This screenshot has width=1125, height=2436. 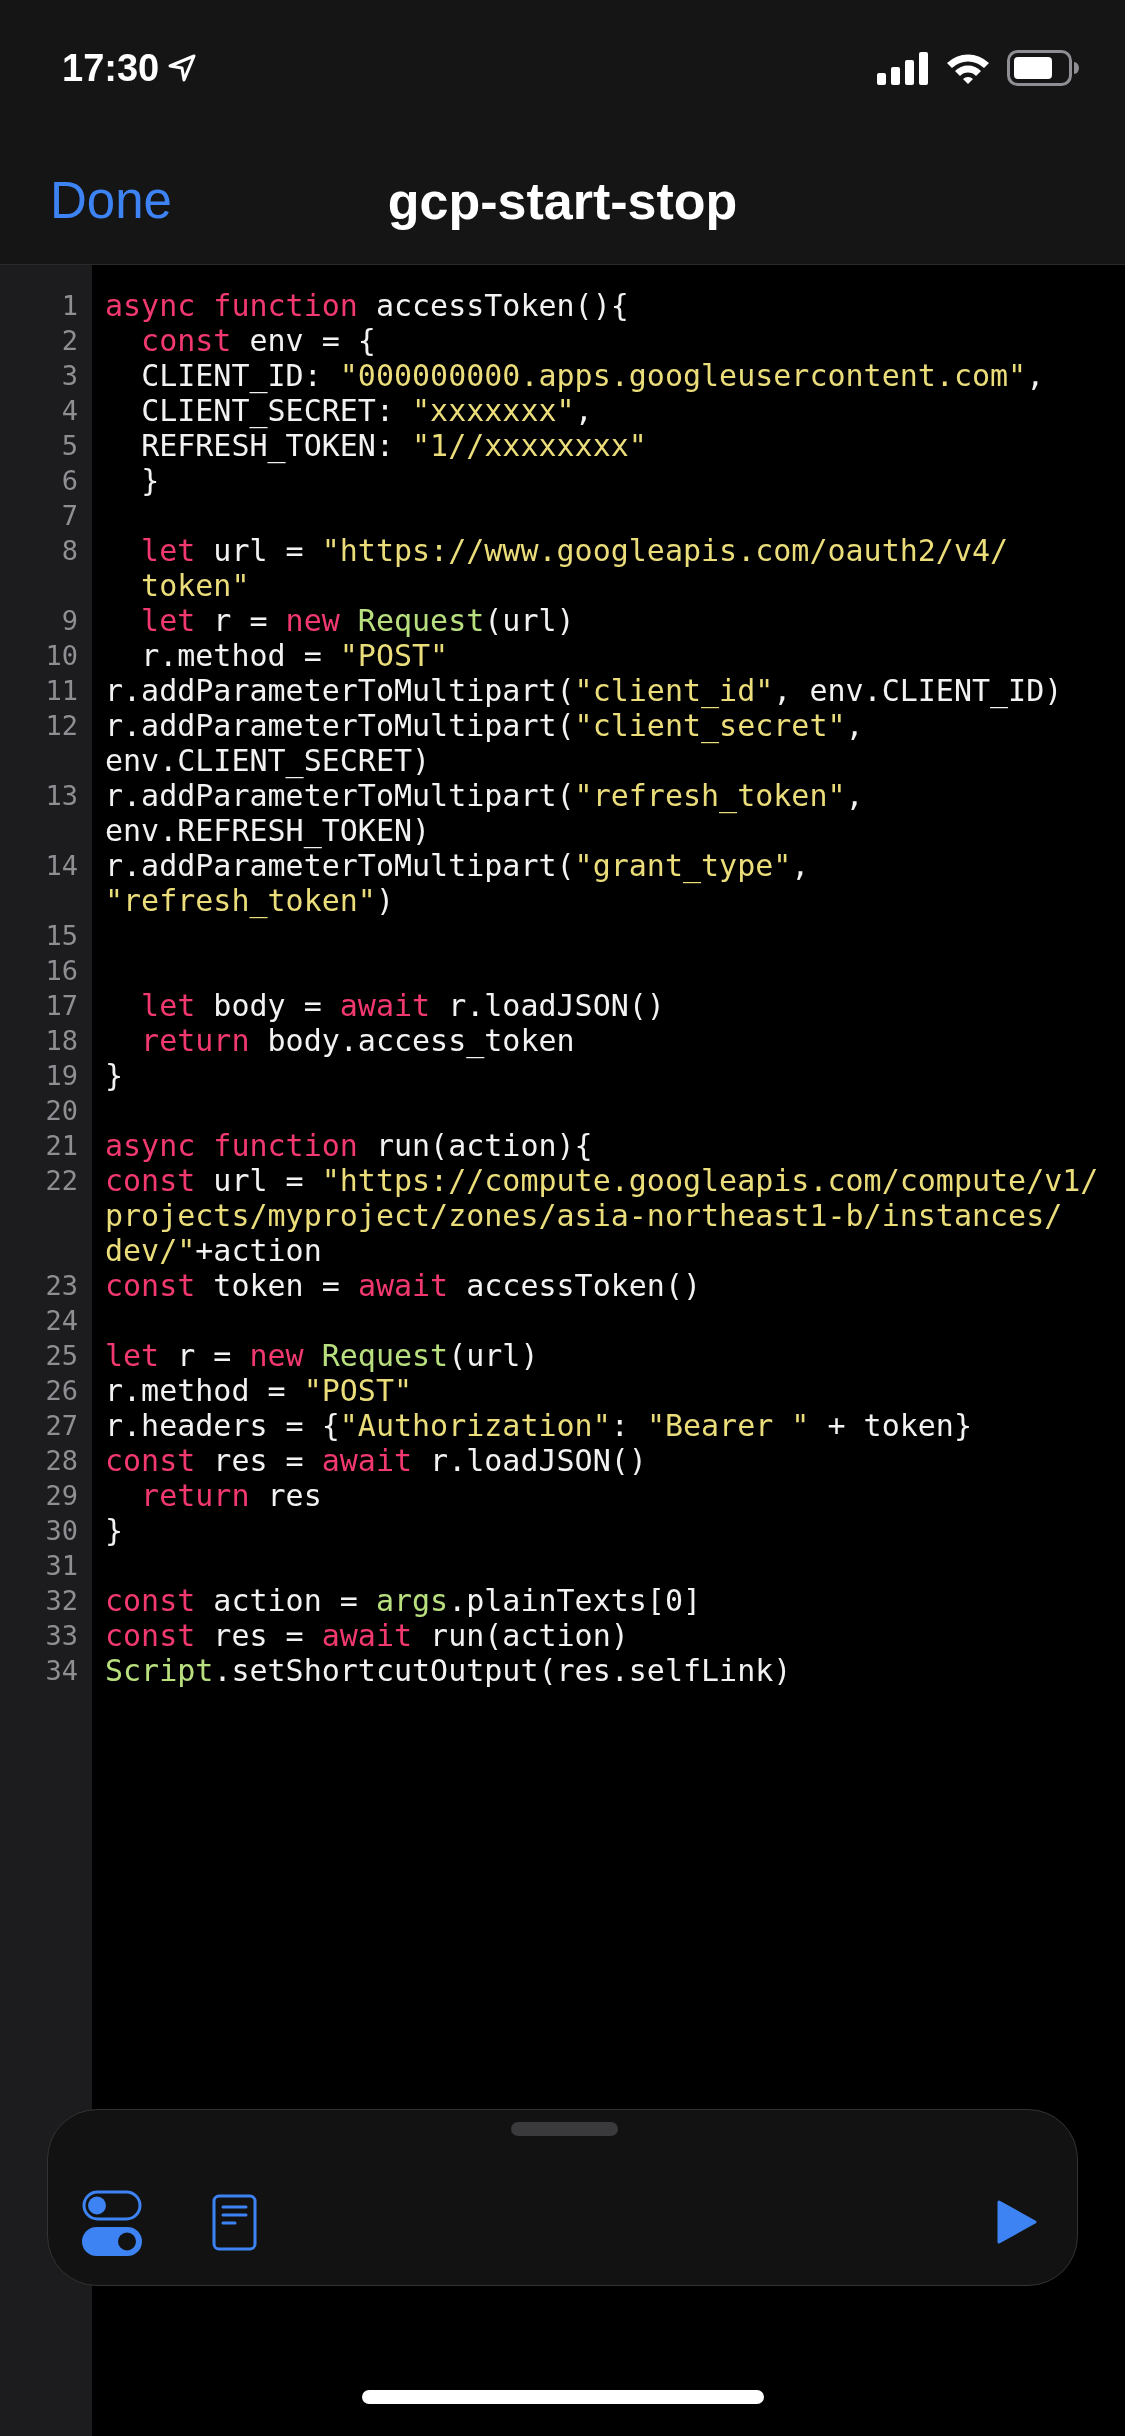 I want to click on code-line: let url = "https://www.googleapis.com/oauth2/v4/token", so click(x=575, y=568).